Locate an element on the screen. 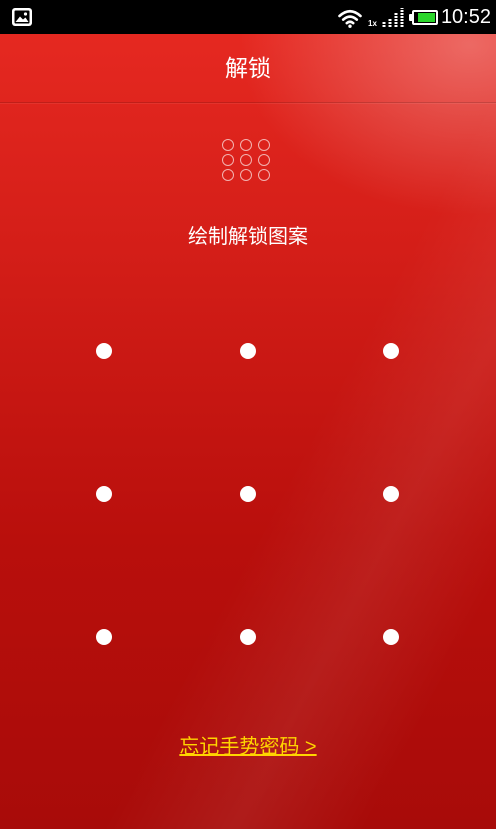  instruction-text: 绘制解锁图案 is located at coordinates (248, 237).